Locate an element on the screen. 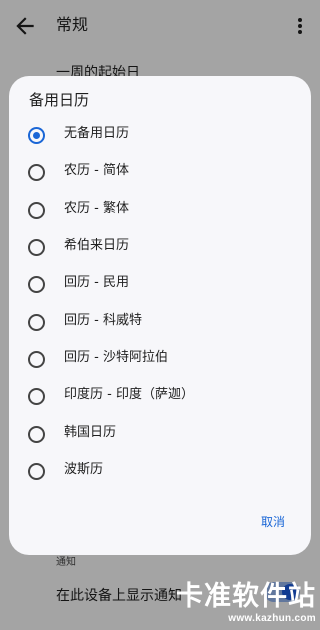  option-hijri-kuwait: 回历 - 科威特 is located at coordinates (160, 321).